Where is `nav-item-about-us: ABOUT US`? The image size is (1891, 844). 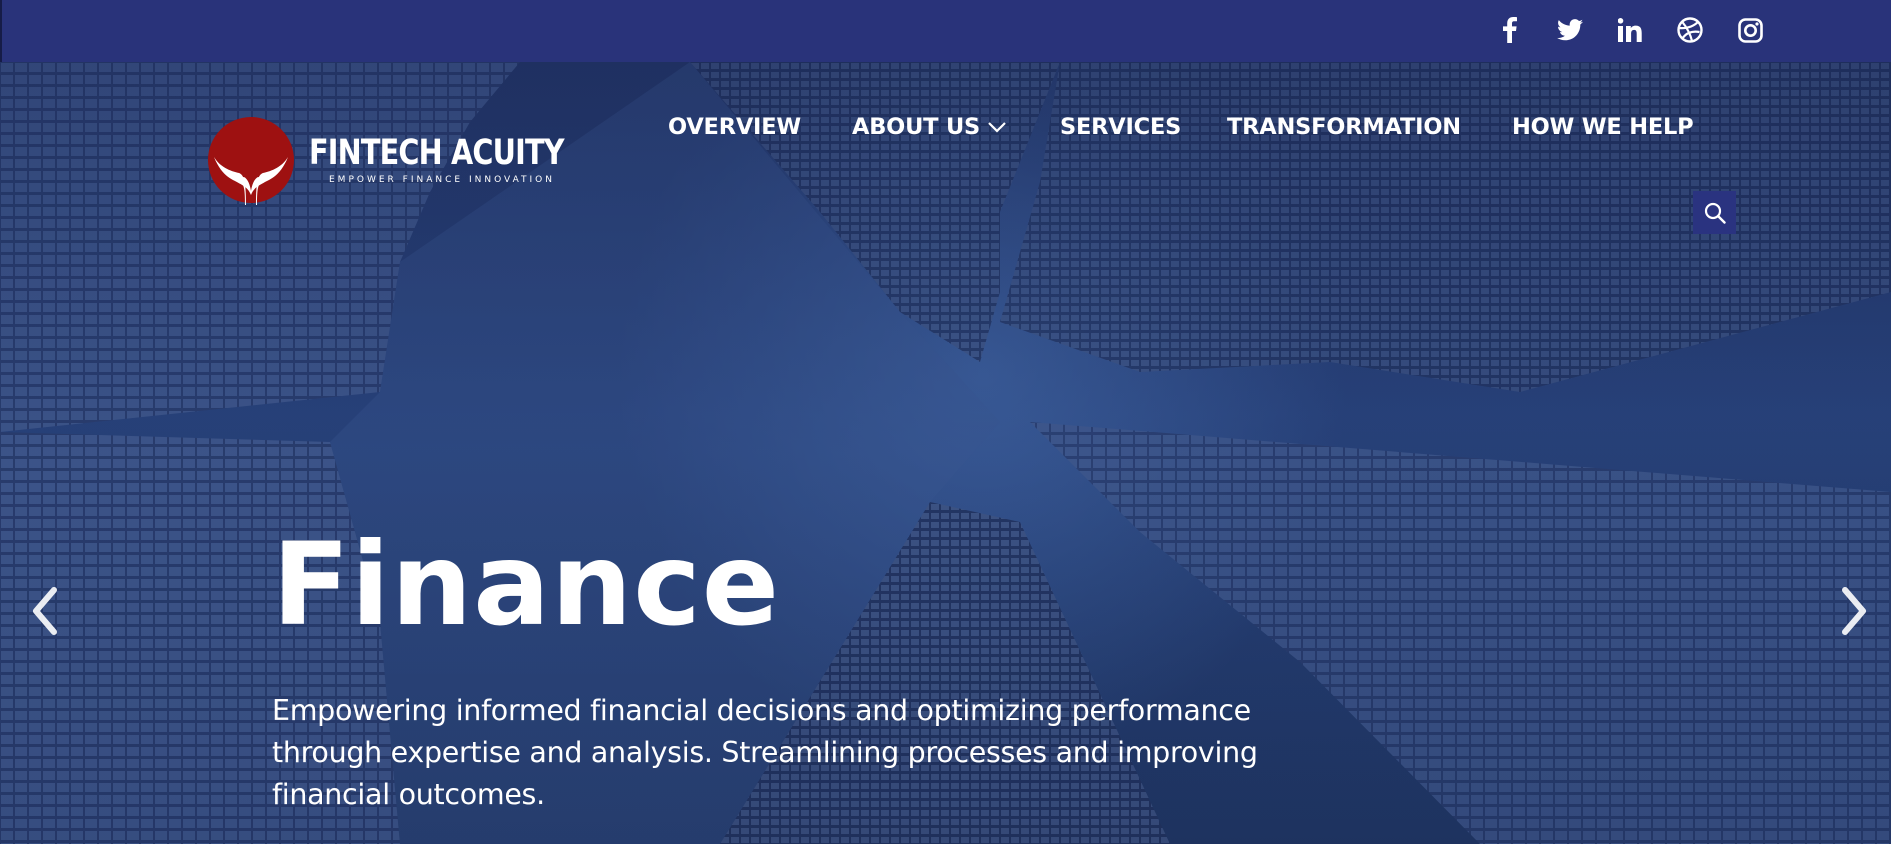 nav-item-about-us: ABOUT US is located at coordinates (929, 129).